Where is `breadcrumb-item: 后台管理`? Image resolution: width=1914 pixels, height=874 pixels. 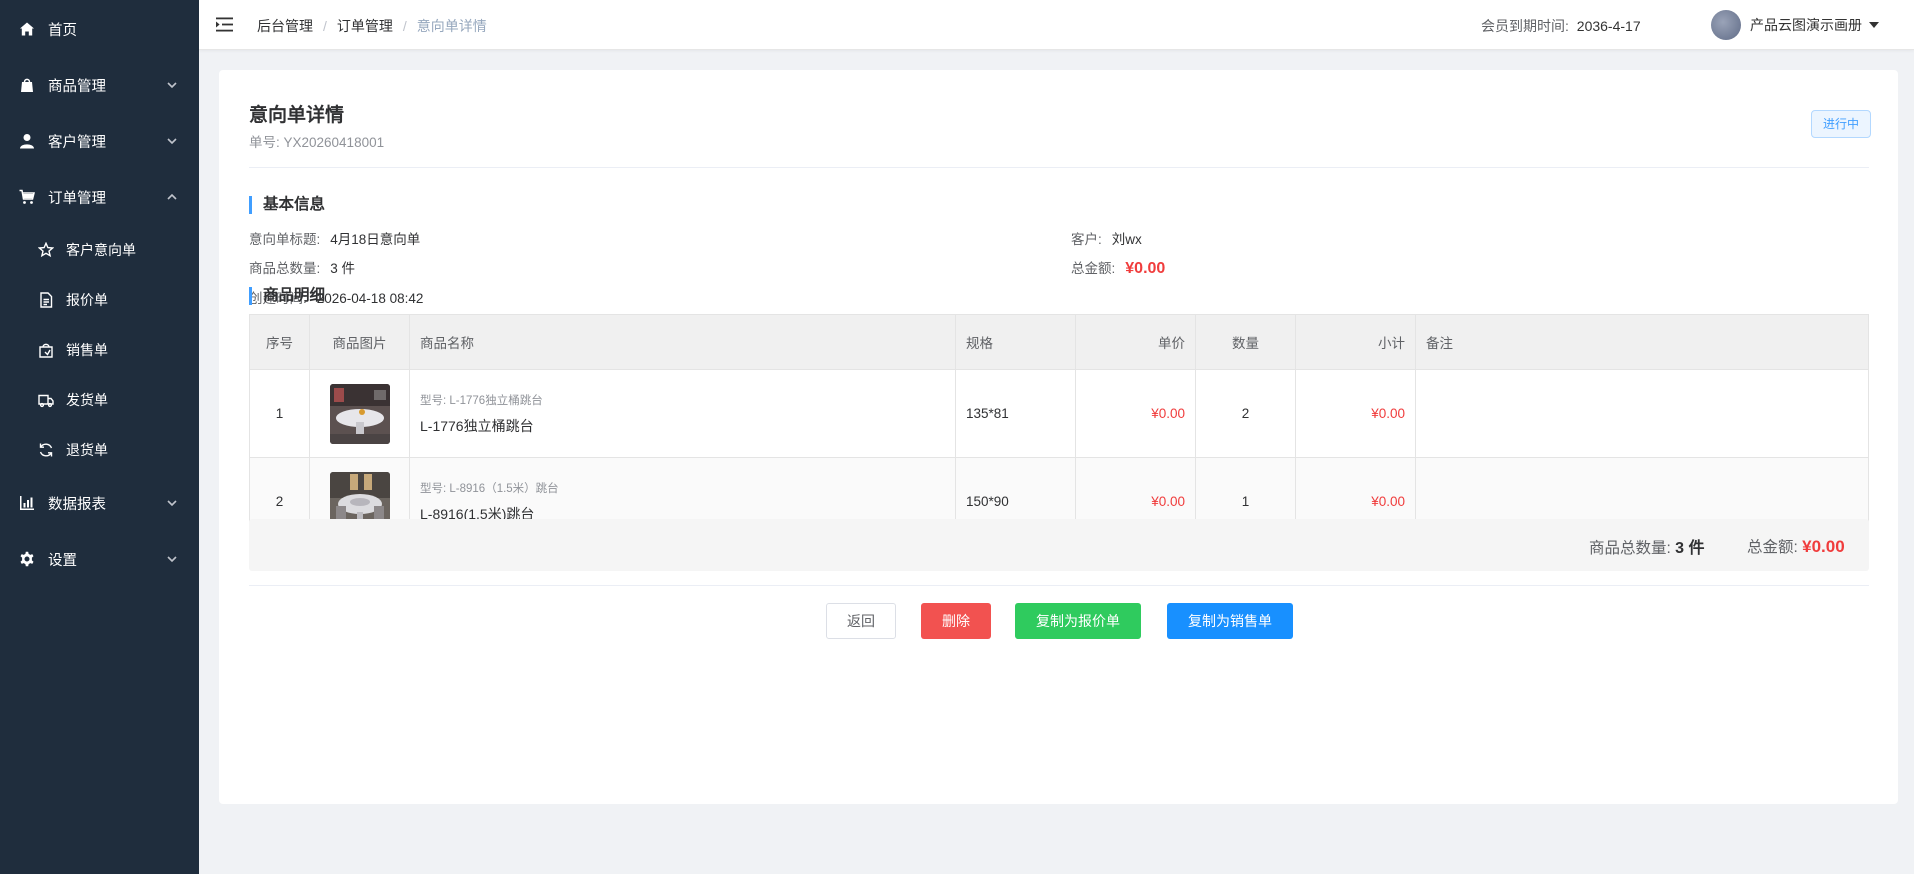 breadcrumb-item: 后台管理 is located at coordinates (285, 26).